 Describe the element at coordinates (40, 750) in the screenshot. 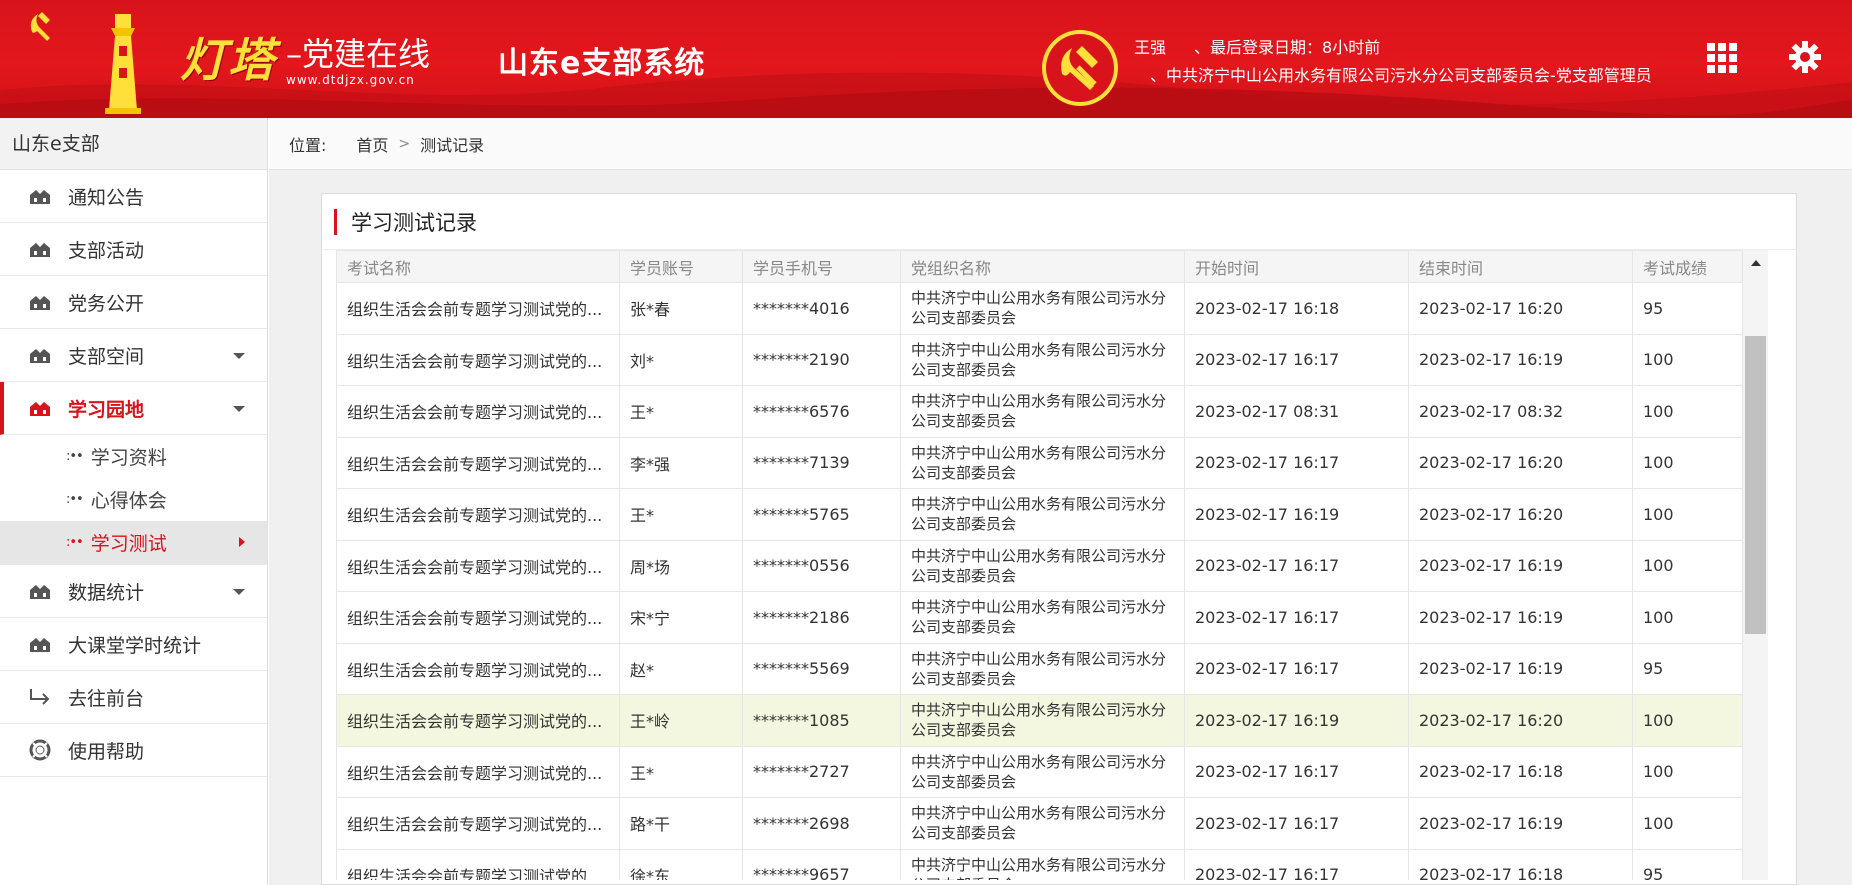

I see `help-lifebuoy-icon` at that location.